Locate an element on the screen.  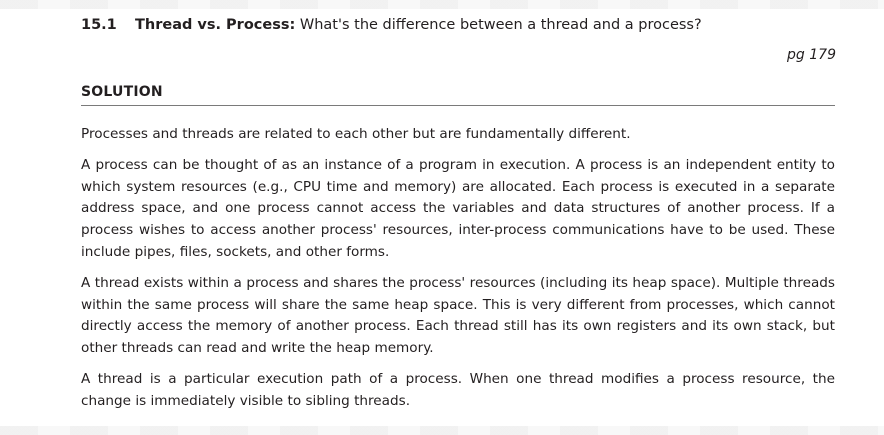
page-reference: pg 179 is located at coordinates (811, 55).